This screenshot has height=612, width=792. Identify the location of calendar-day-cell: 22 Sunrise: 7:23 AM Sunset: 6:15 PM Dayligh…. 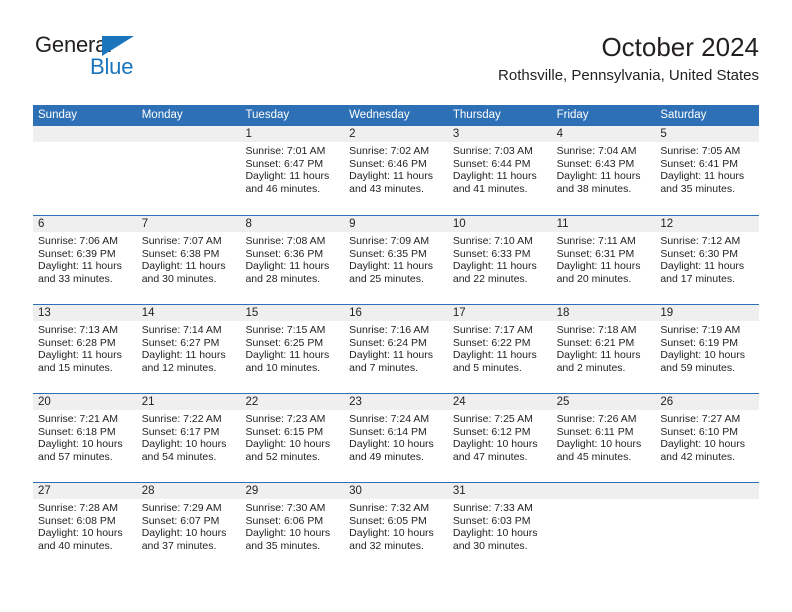
(292, 438).